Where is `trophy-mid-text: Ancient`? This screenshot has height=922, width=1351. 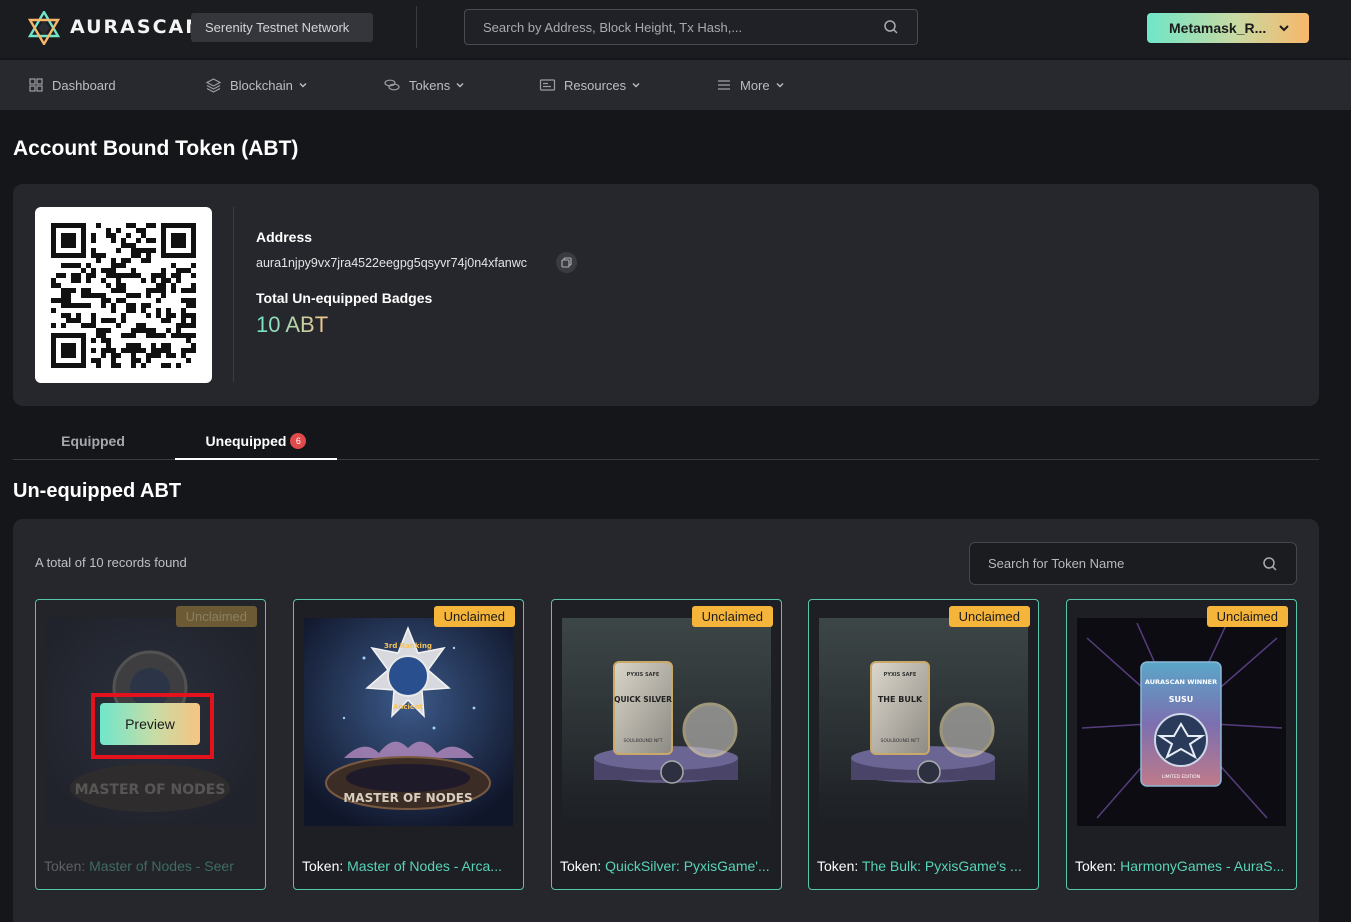
trophy-mid-text: Ancient is located at coordinates (408, 707).